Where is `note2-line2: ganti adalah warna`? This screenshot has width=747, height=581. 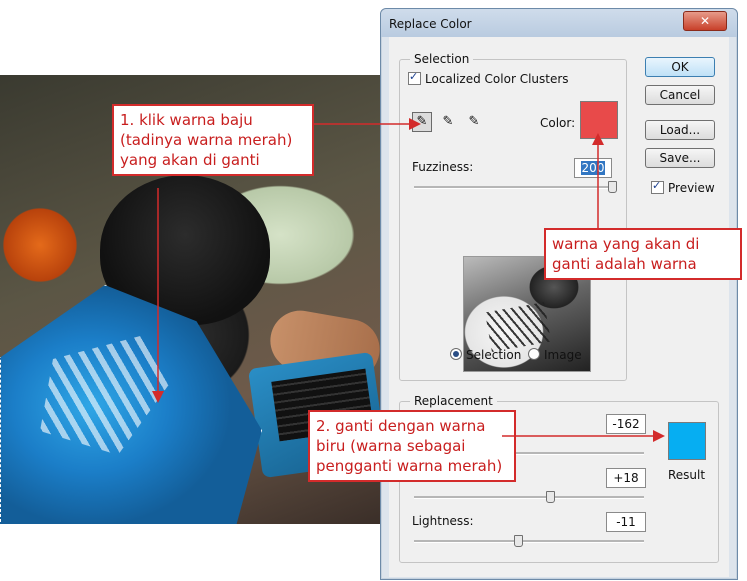
note2-line2: ganti adalah warna is located at coordinates (624, 264).